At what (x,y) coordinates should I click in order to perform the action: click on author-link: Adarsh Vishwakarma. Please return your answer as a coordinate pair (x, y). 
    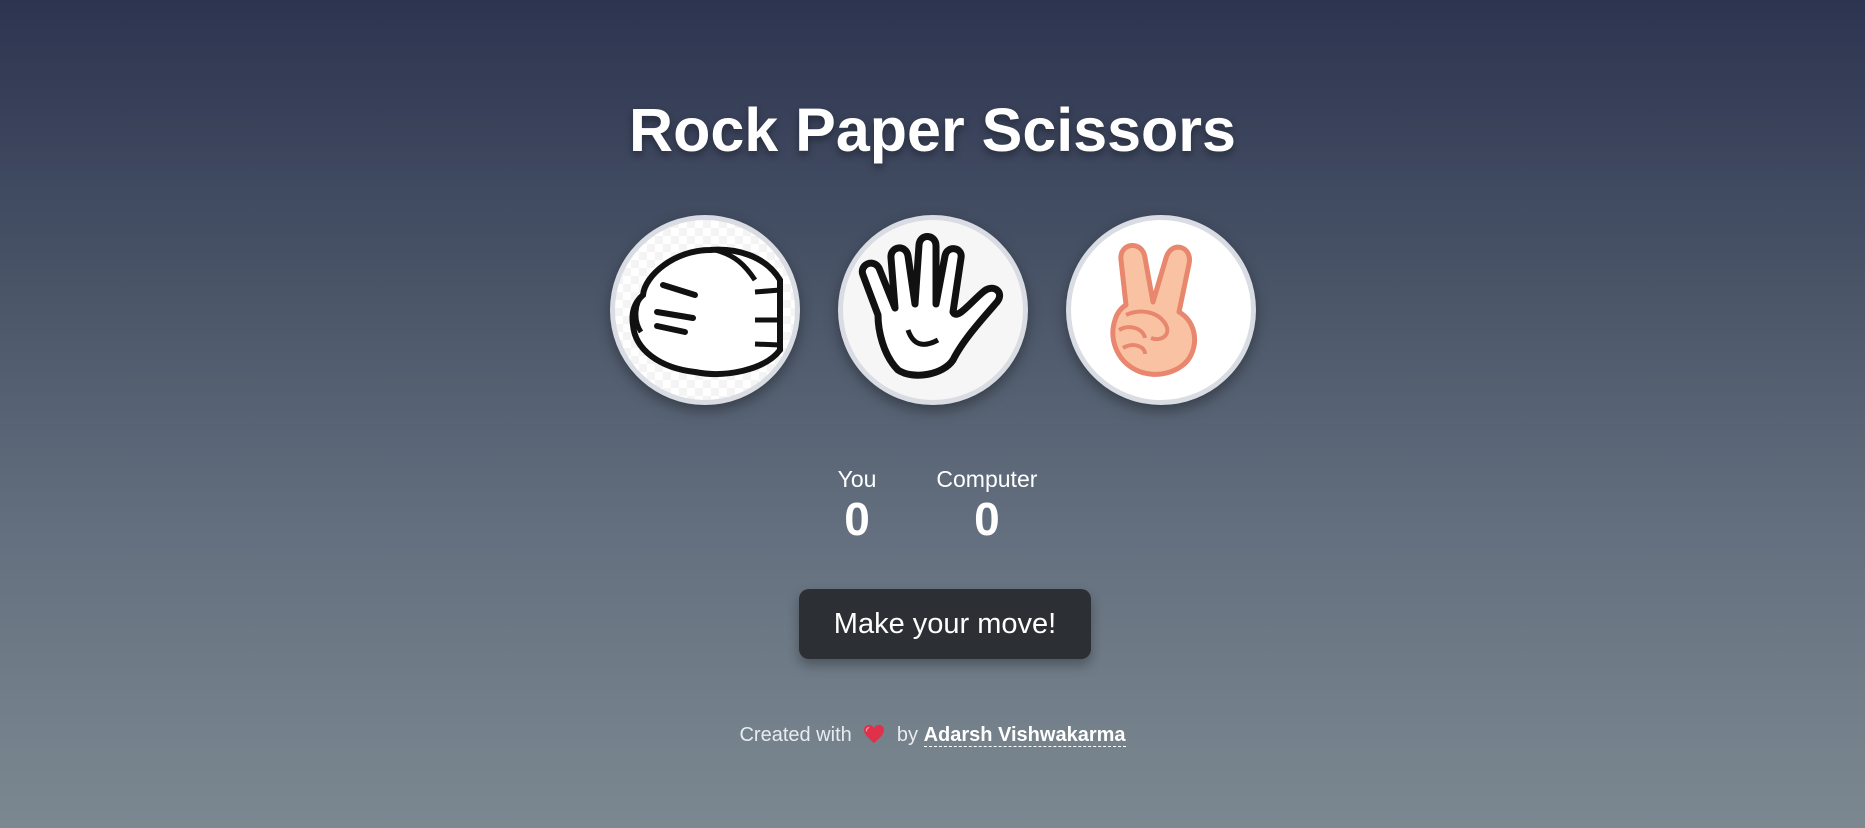
    Looking at the image, I should click on (1024, 735).